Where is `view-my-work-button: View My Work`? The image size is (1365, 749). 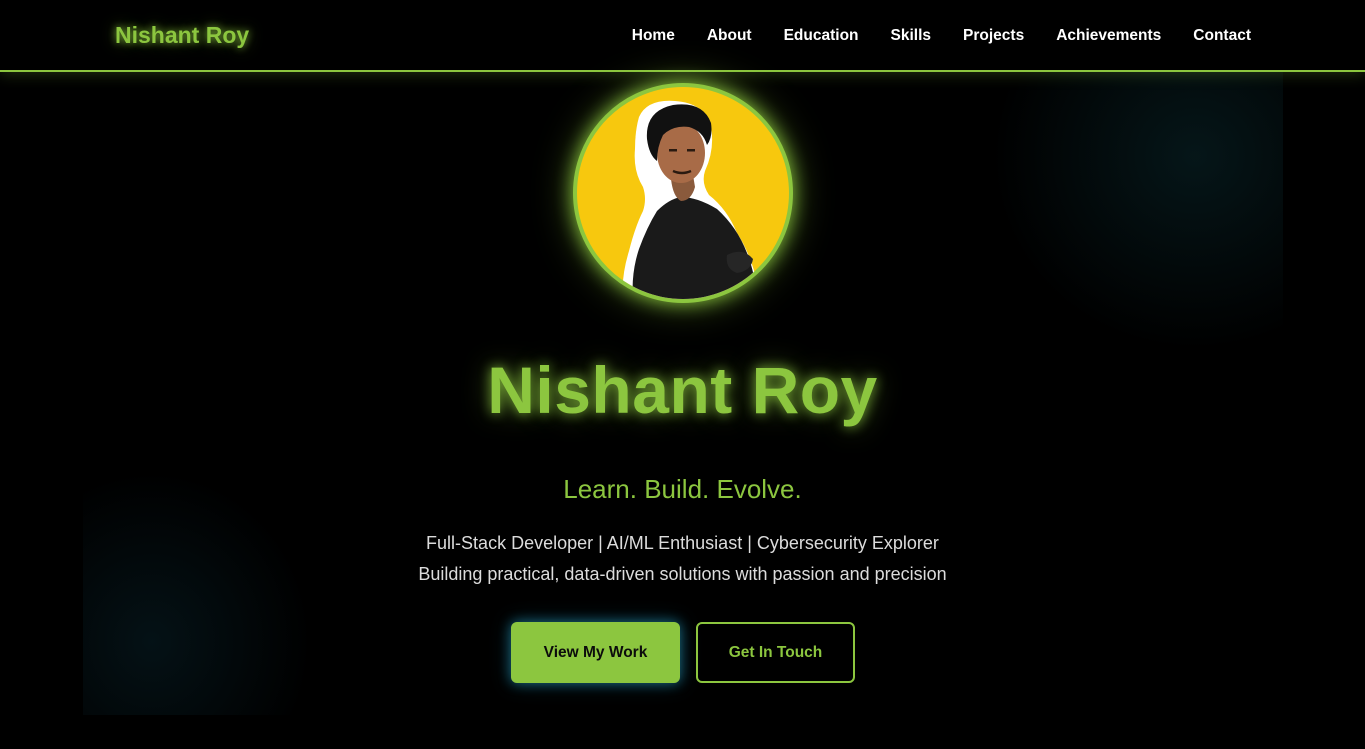
view-my-work-button: View My Work is located at coordinates (595, 652).